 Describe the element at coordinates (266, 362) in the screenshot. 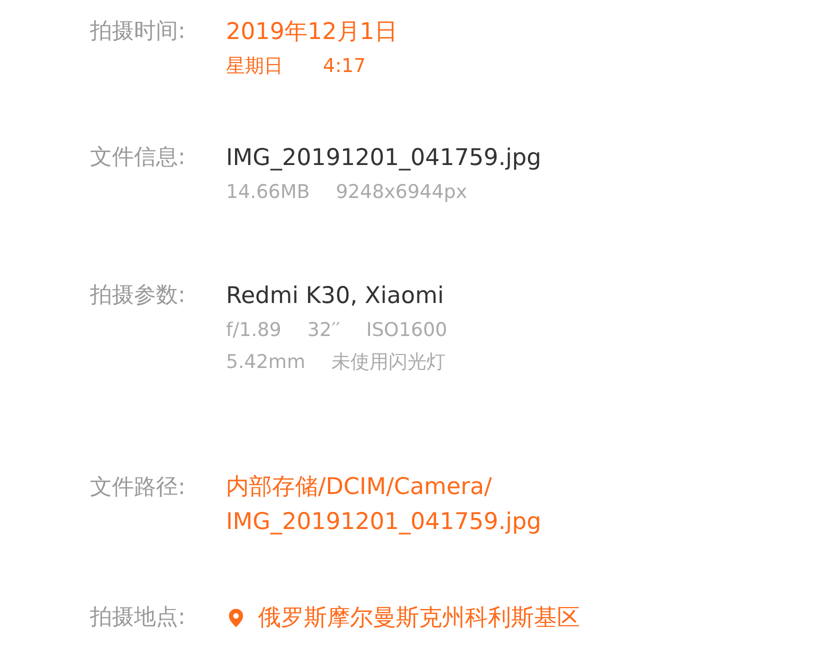

I see `field-detail: 5.42mm` at that location.